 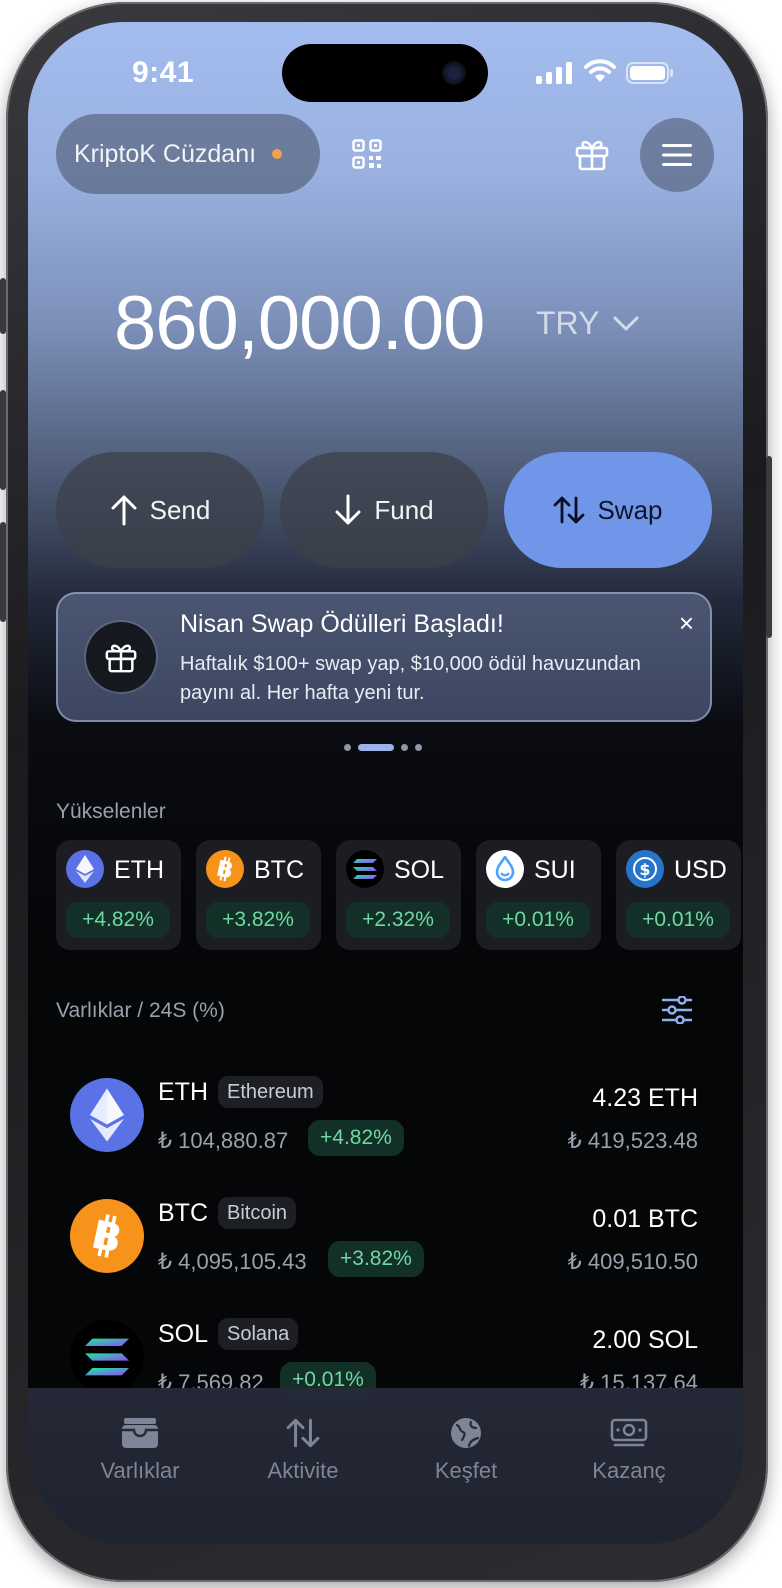 I want to click on mover-card-eth: ETH +4.82%, so click(x=118, y=895).